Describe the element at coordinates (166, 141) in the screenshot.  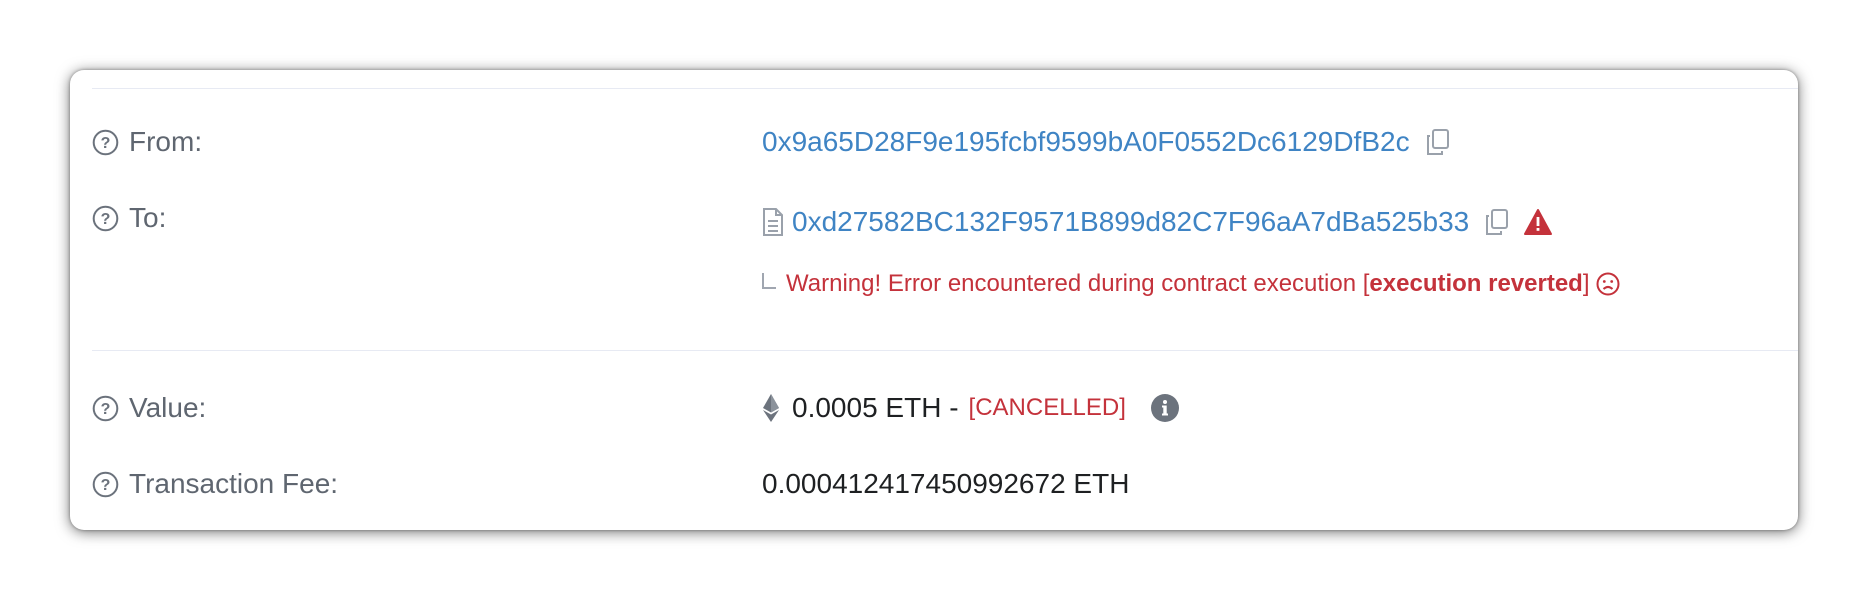
I see `from-label: From:` at that location.